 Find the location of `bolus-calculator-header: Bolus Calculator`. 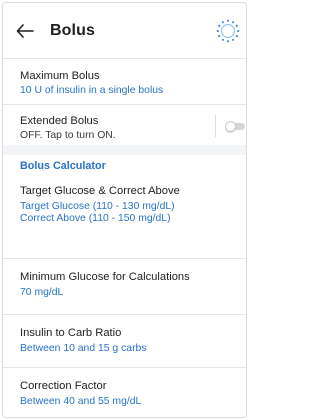

bolus-calculator-header: Bolus Calculator is located at coordinates (63, 166).